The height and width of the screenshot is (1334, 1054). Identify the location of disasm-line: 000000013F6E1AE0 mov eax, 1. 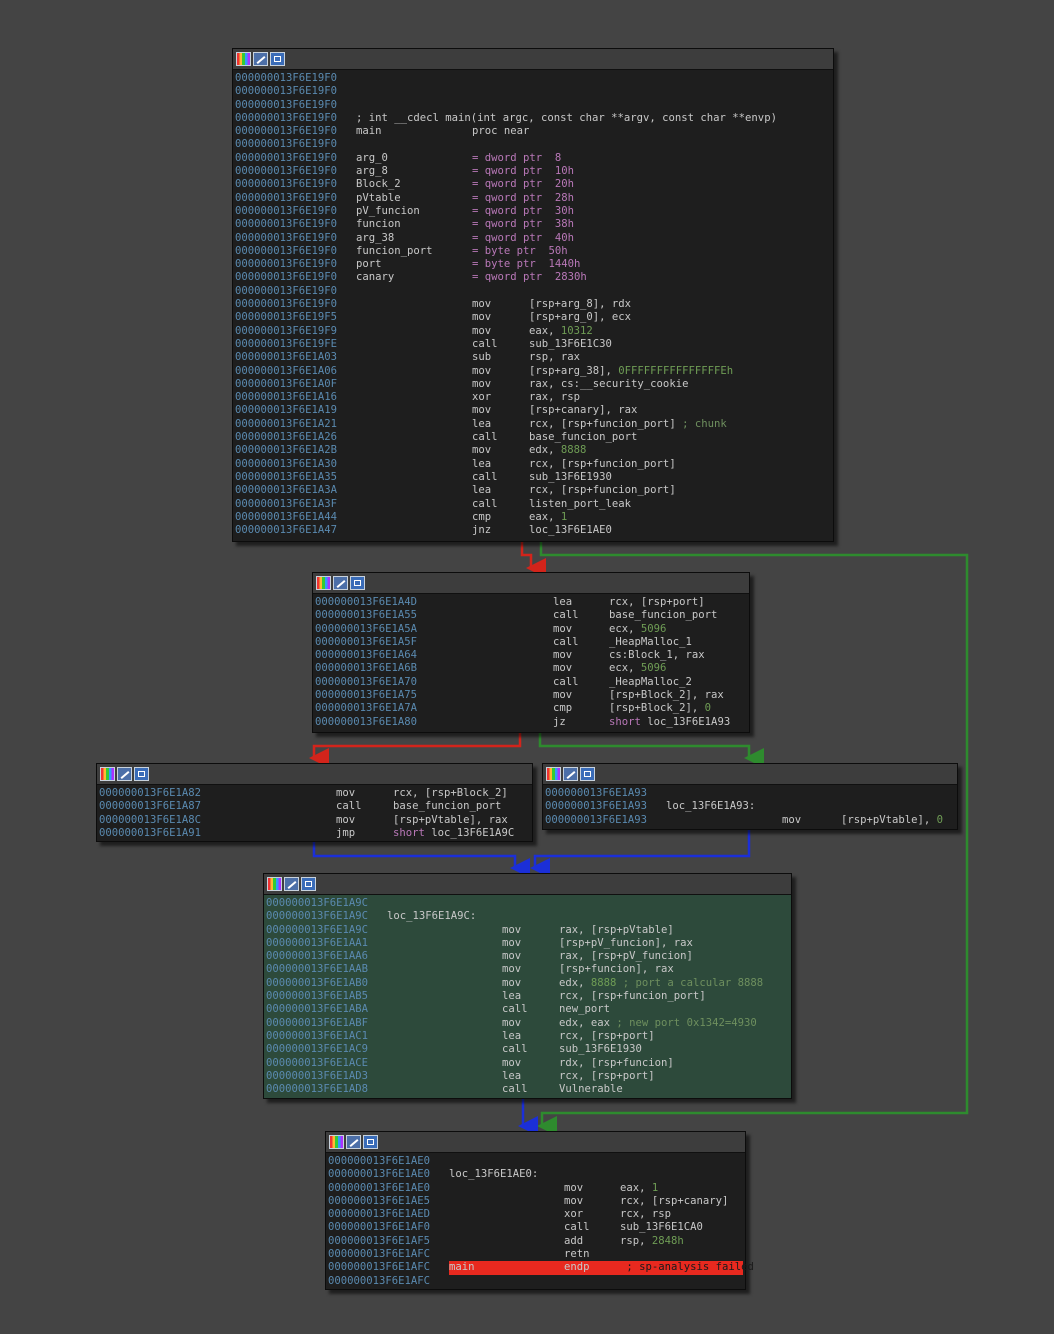
(536, 1188).